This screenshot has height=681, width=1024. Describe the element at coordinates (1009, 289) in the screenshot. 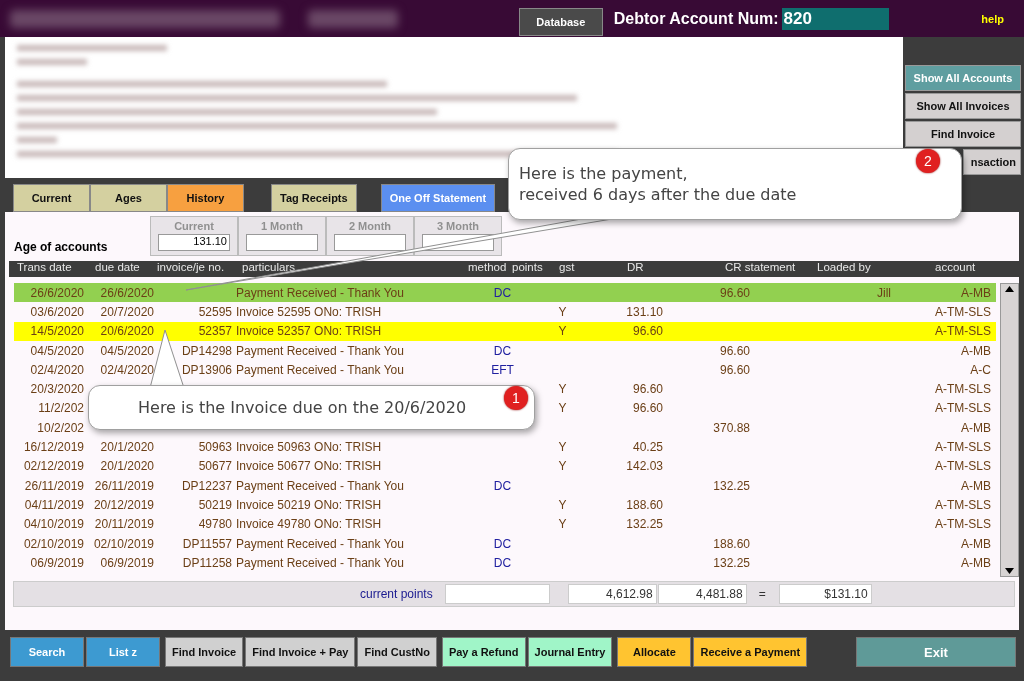

I see `scroll-up-icon` at that location.